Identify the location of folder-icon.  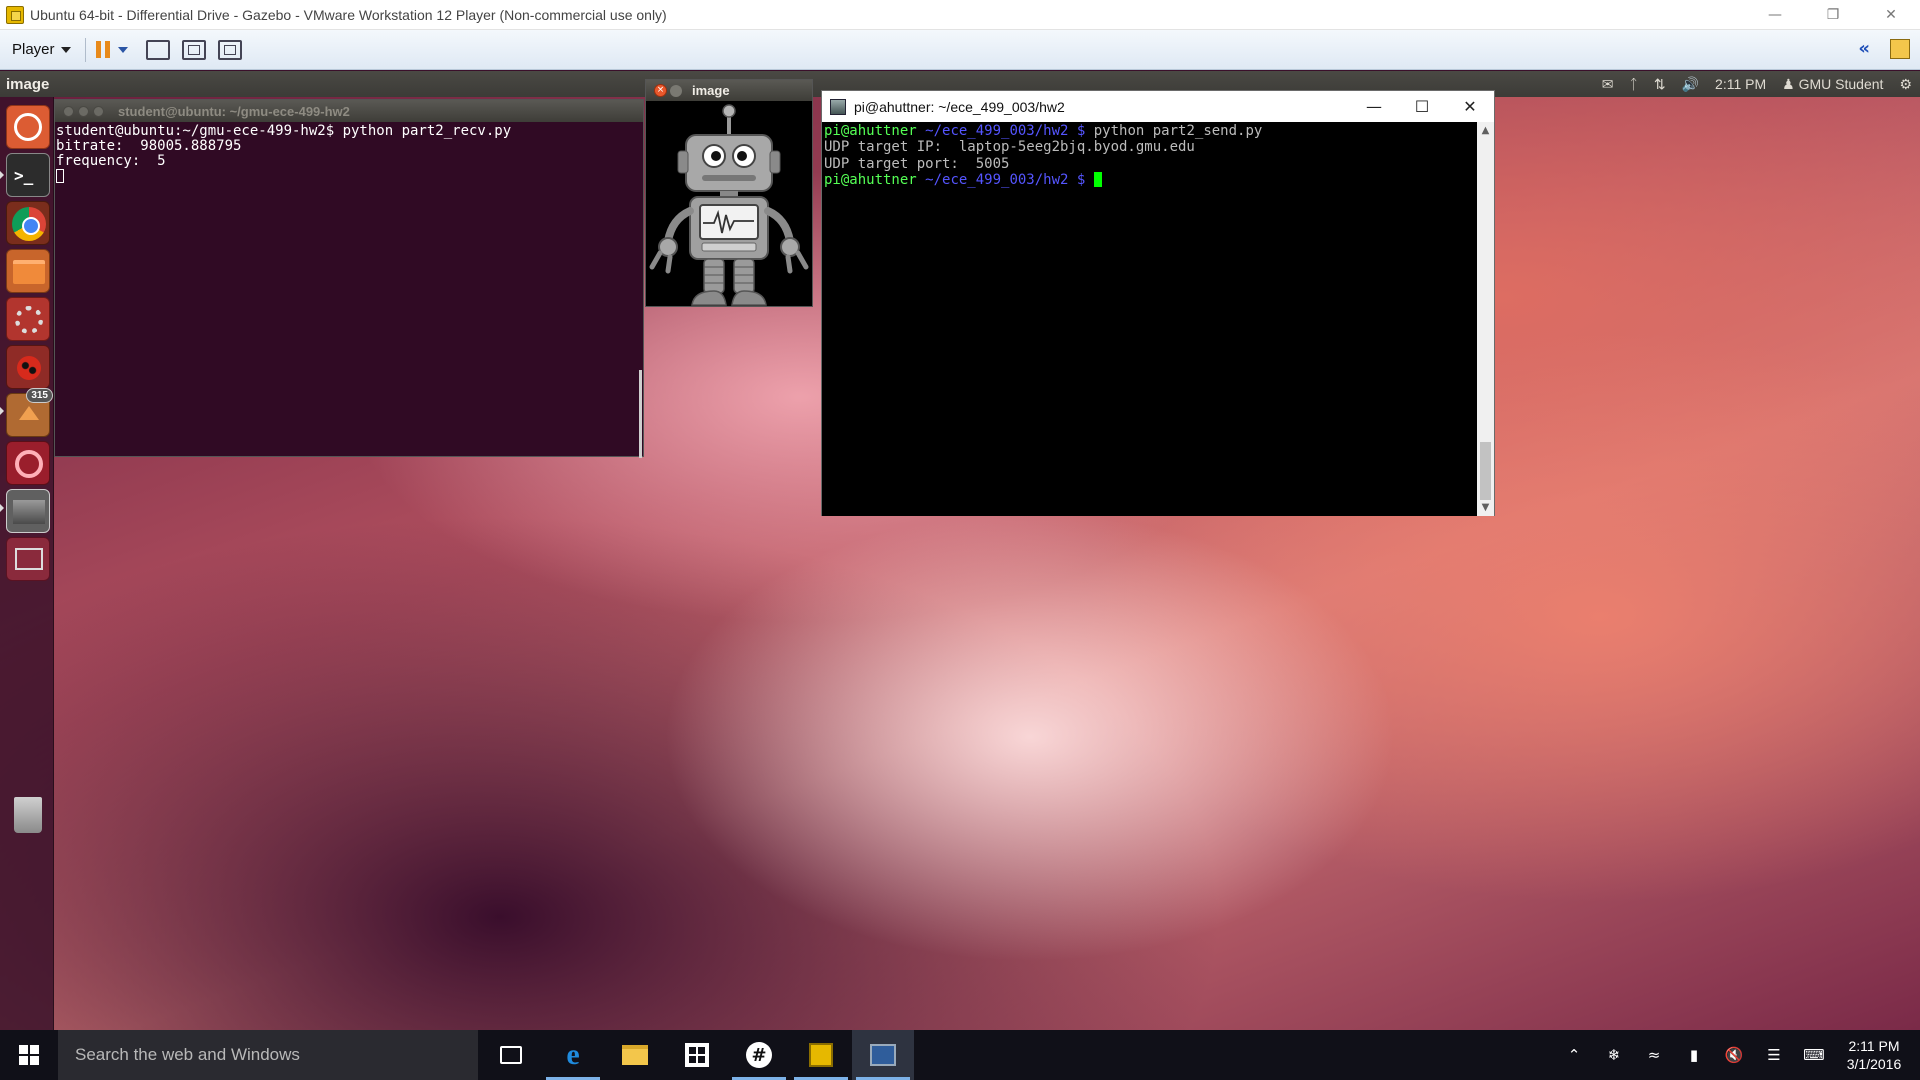
(29, 272).